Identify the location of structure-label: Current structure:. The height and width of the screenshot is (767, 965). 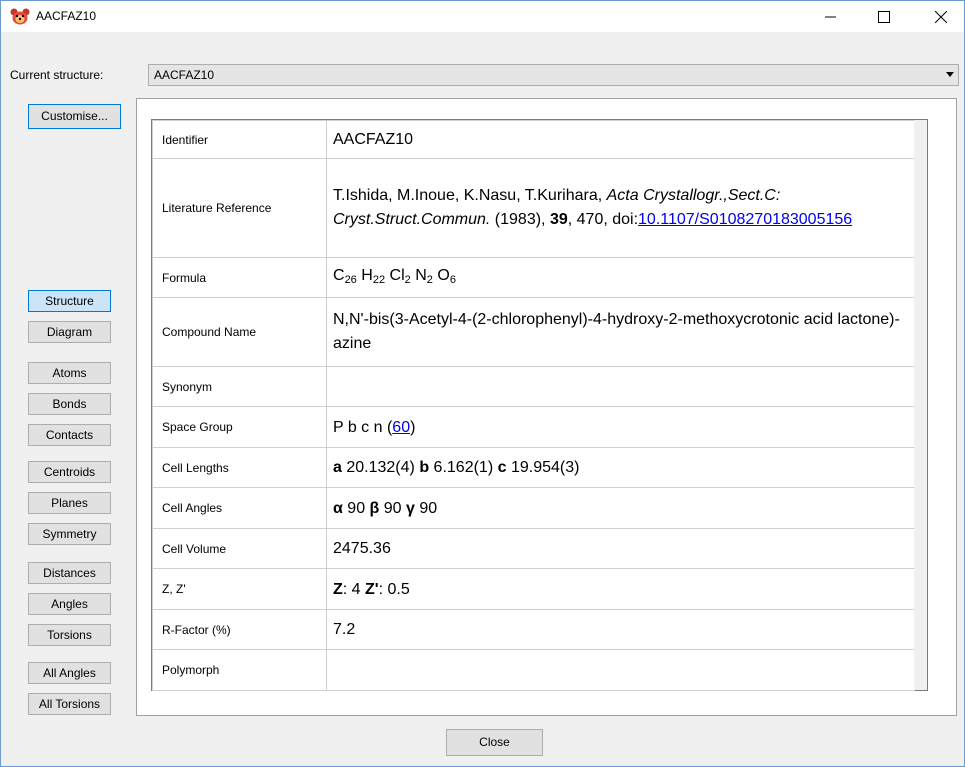
(57, 75).